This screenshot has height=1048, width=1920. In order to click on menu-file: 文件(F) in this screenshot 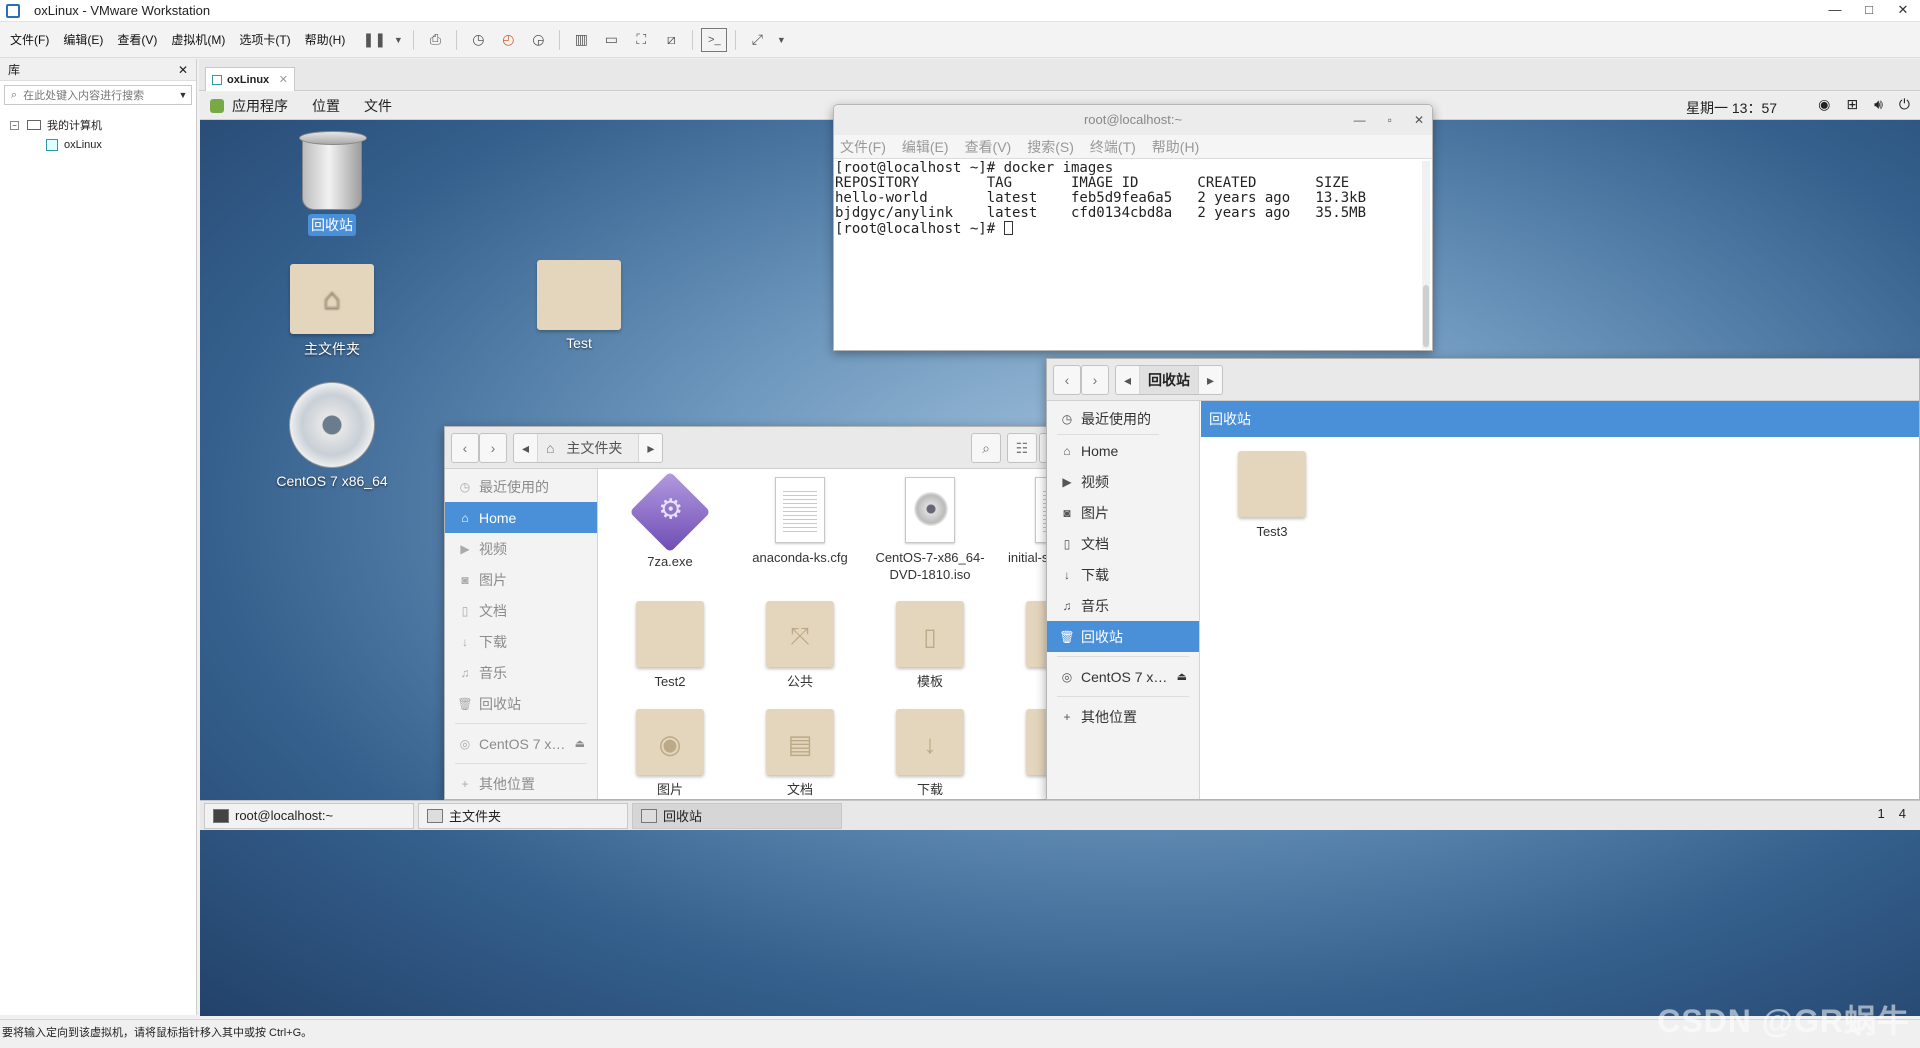, I will do `click(29, 39)`.